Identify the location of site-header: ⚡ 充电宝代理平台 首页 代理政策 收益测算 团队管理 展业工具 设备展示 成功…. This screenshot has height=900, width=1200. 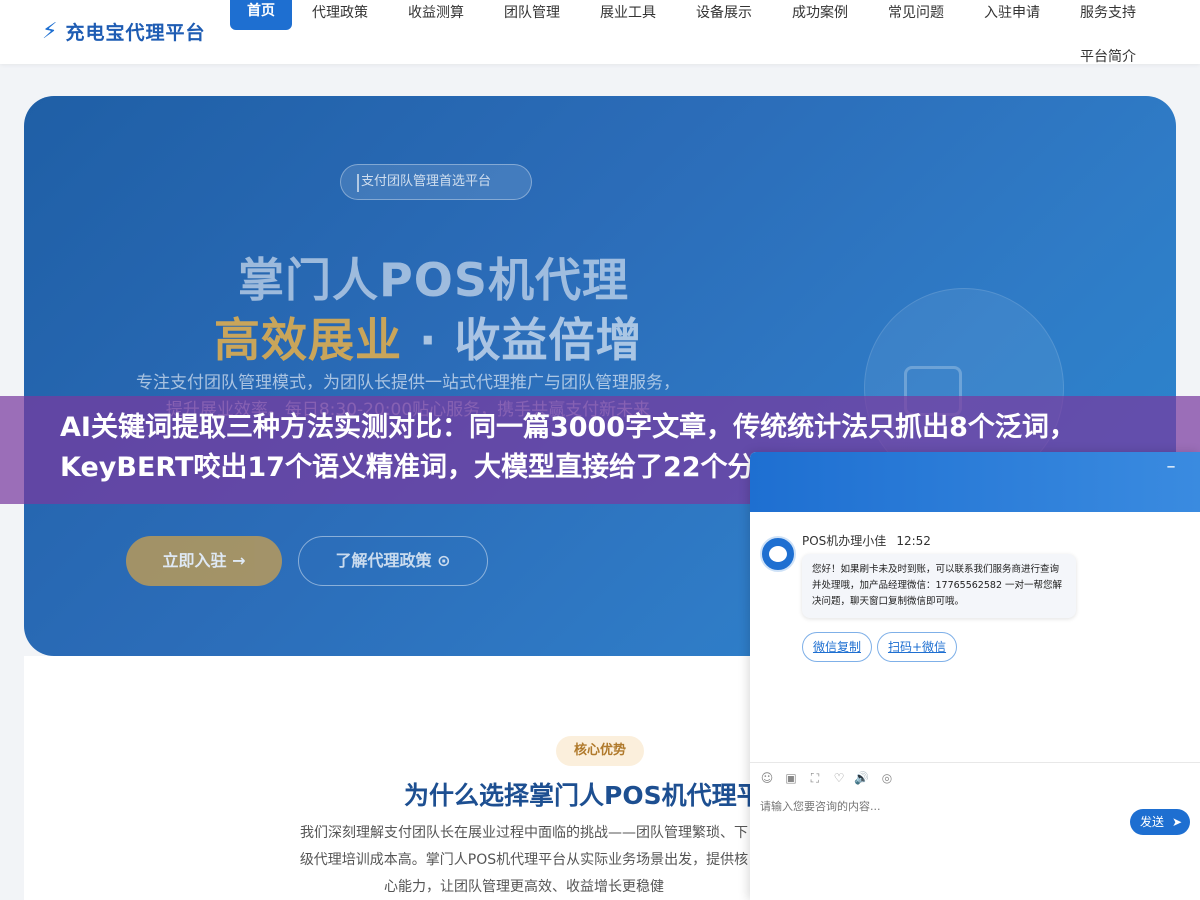
(600, 33).